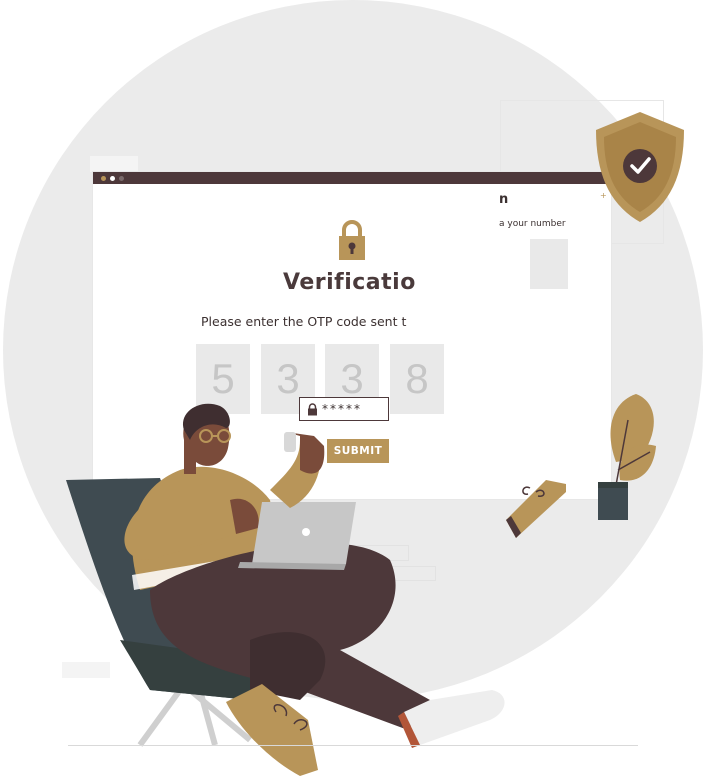 The width and height of the screenshot is (705, 779). I want to click on password-mask: *****, so click(342, 409).